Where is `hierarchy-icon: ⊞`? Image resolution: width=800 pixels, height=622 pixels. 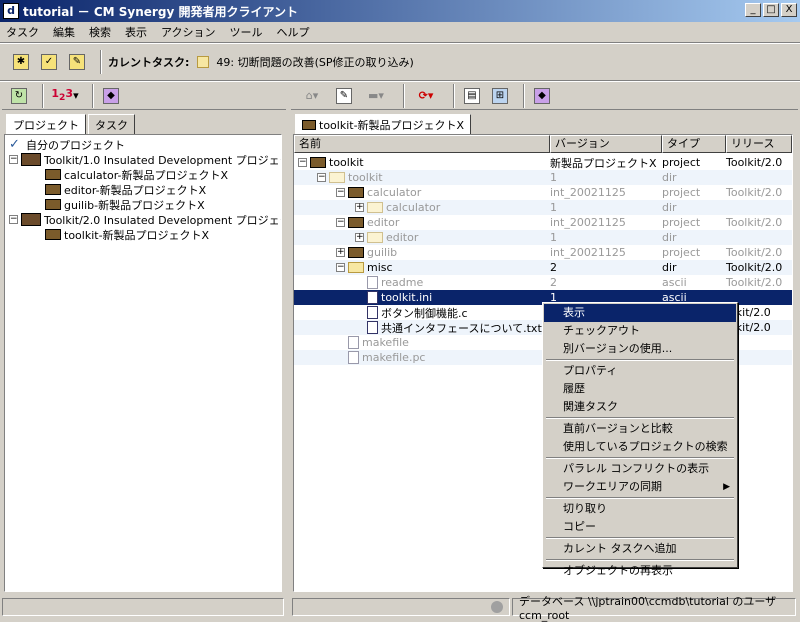 hierarchy-icon: ⊞ is located at coordinates (500, 96).